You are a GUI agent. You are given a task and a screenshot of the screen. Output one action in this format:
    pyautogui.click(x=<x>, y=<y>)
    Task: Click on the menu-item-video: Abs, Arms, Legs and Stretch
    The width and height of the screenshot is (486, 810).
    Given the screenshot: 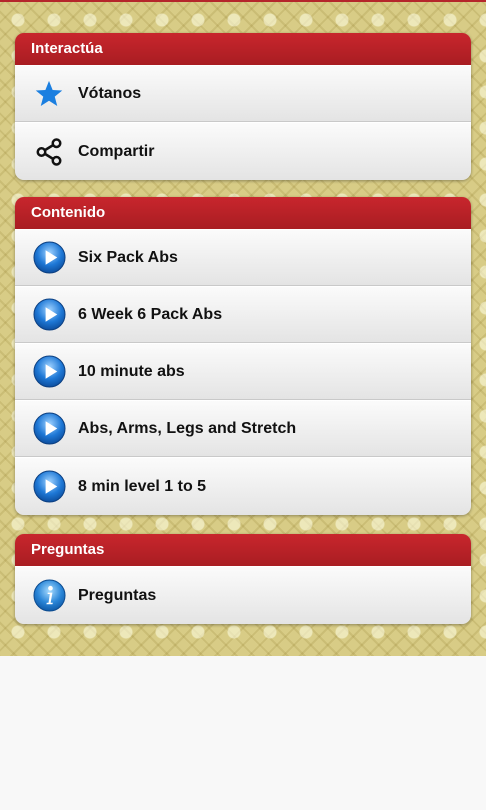 What is the action you would take?
    pyautogui.click(x=243, y=428)
    